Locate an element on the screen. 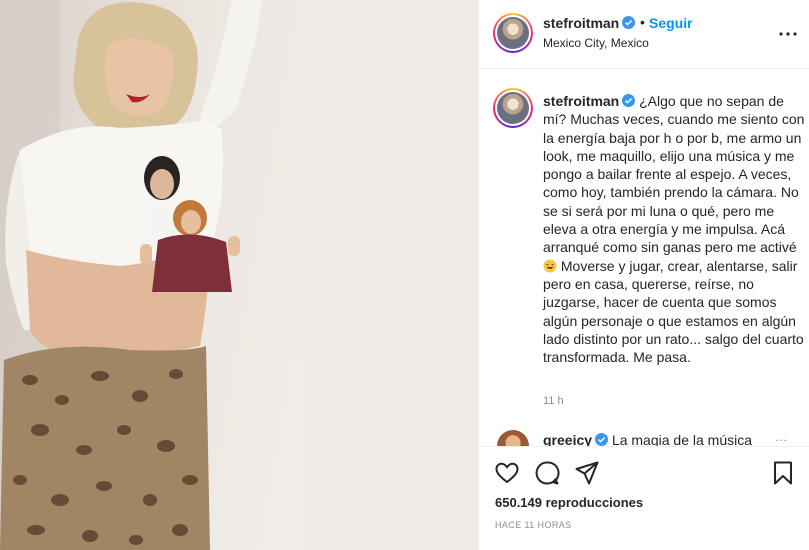 Image resolution: width=809 pixels, height=550 pixels. comment-icon is located at coordinates (547, 473).